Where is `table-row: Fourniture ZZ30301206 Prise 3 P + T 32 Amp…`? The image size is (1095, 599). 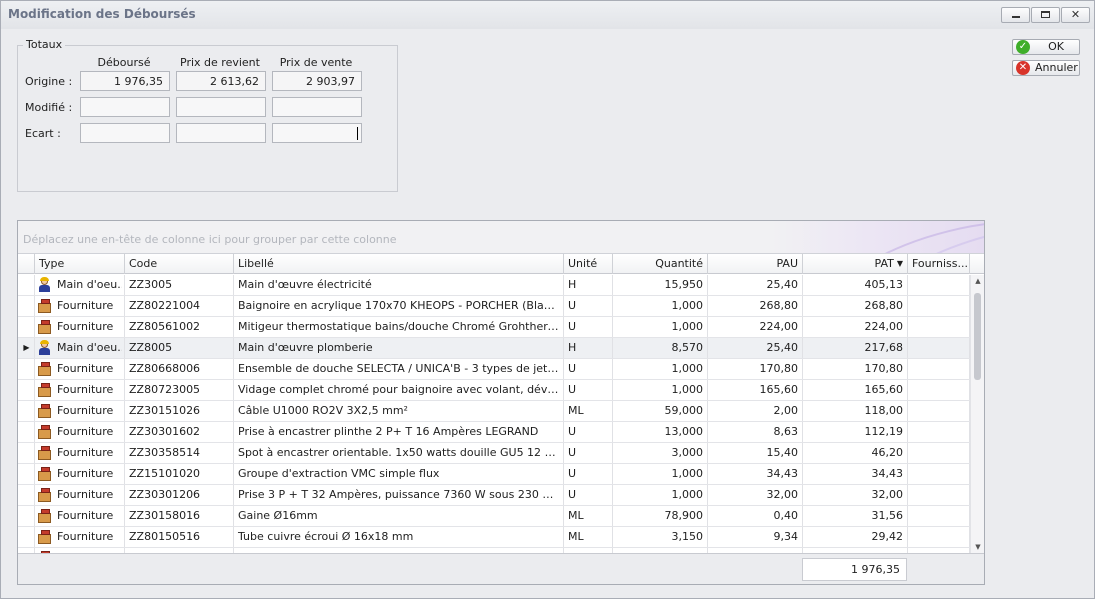 table-row: Fourniture ZZ30301206 Prise 3 P + T 32 Amp… is located at coordinates (494, 495).